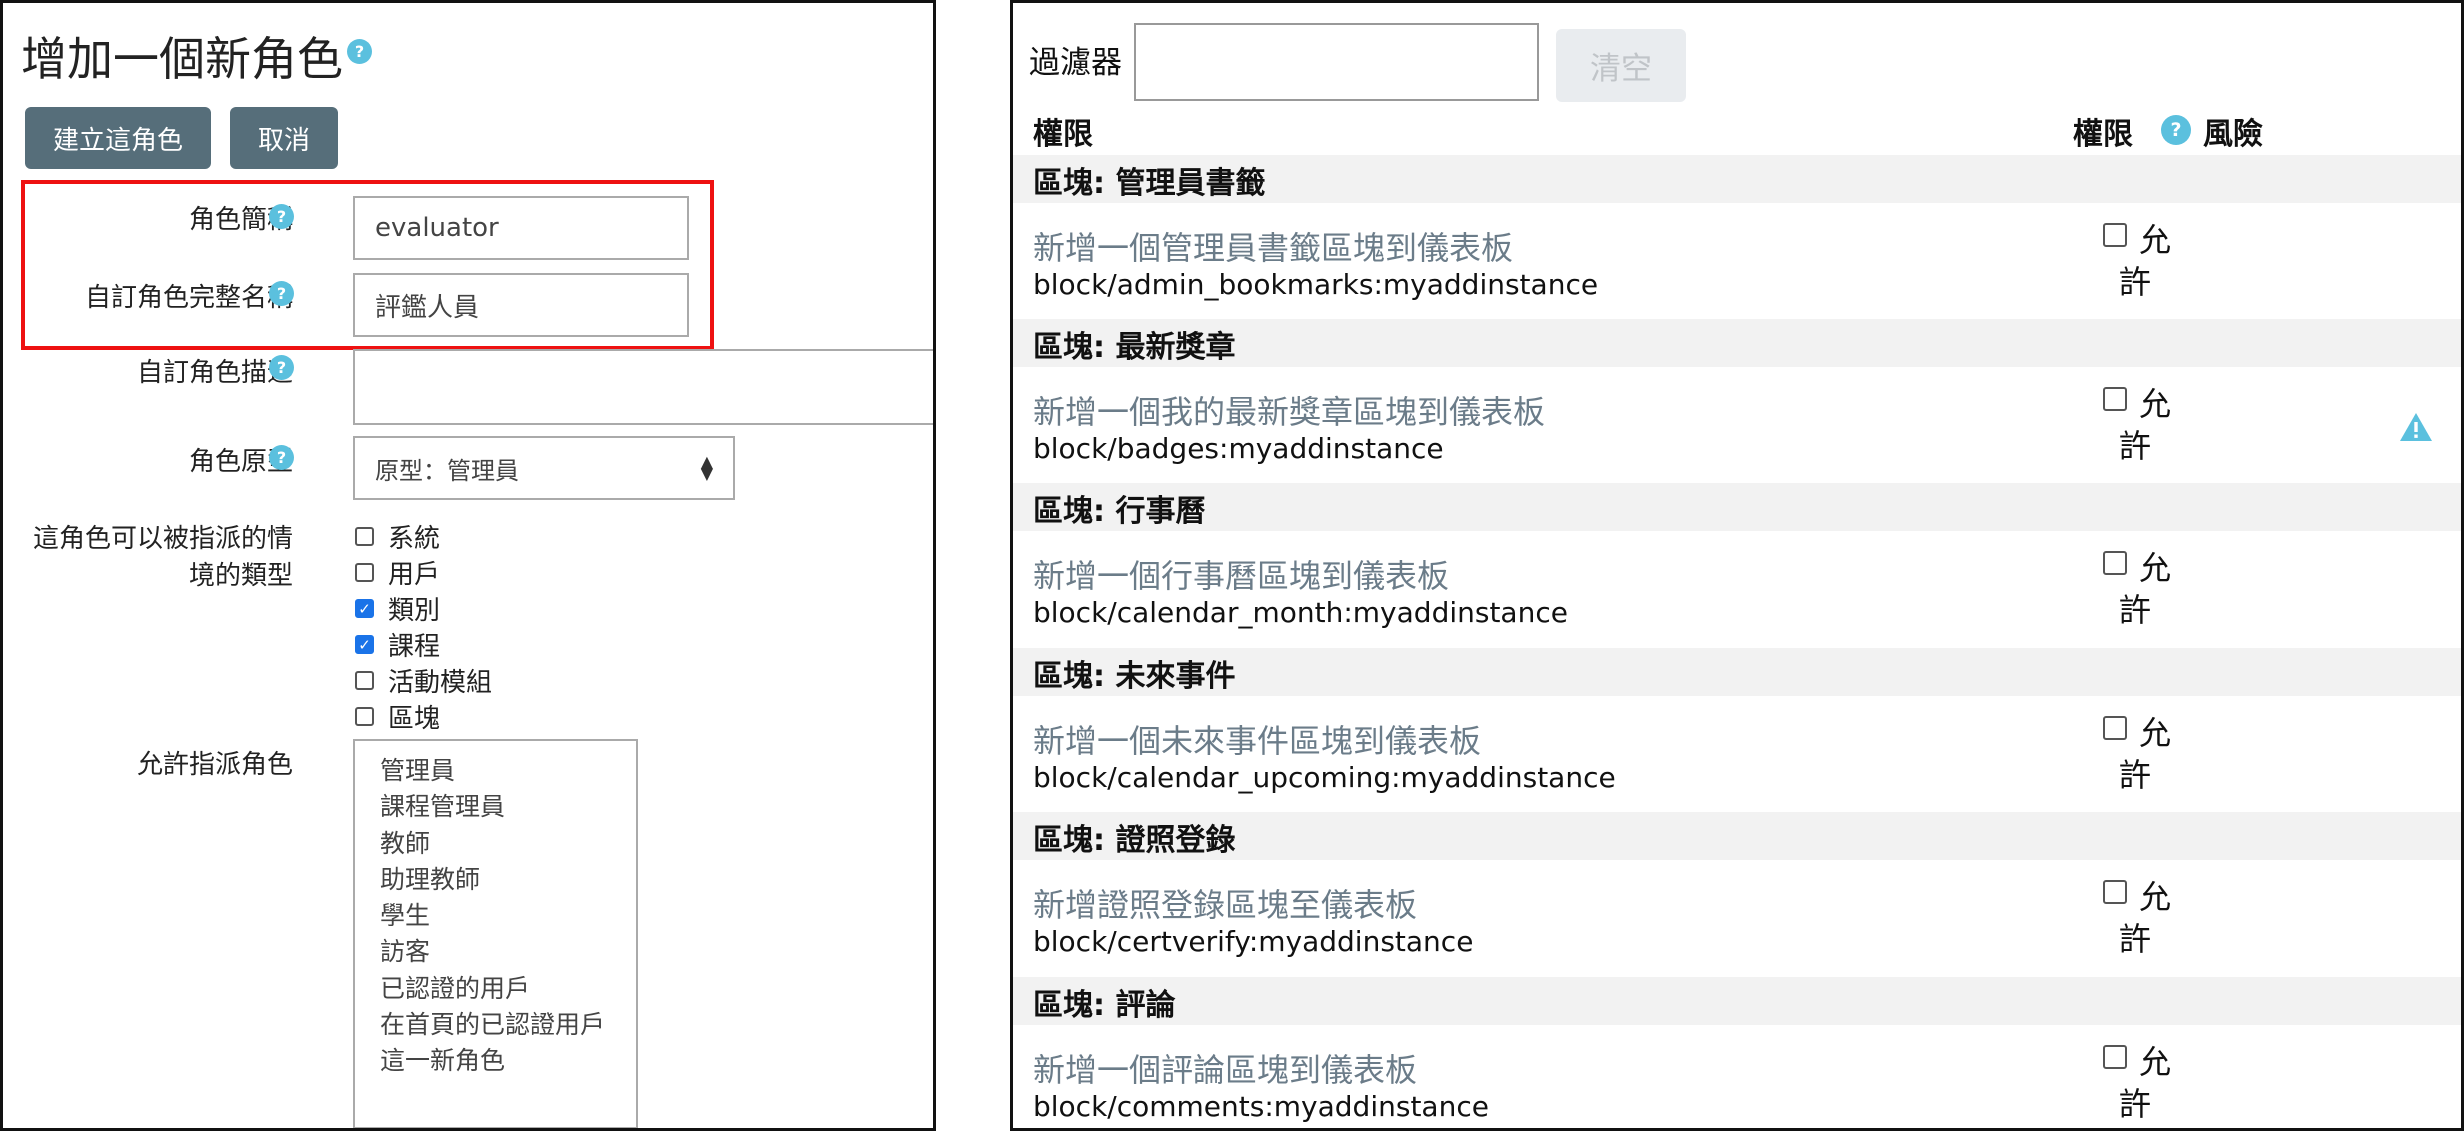 The height and width of the screenshot is (1131, 2464). I want to click on capability-header: 權限, so click(1063, 134).